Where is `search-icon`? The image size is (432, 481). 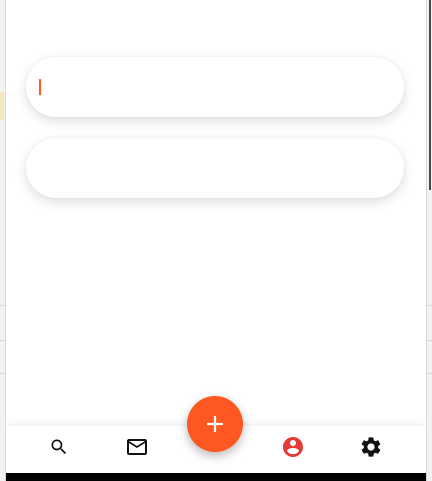 search-icon is located at coordinates (59, 449).